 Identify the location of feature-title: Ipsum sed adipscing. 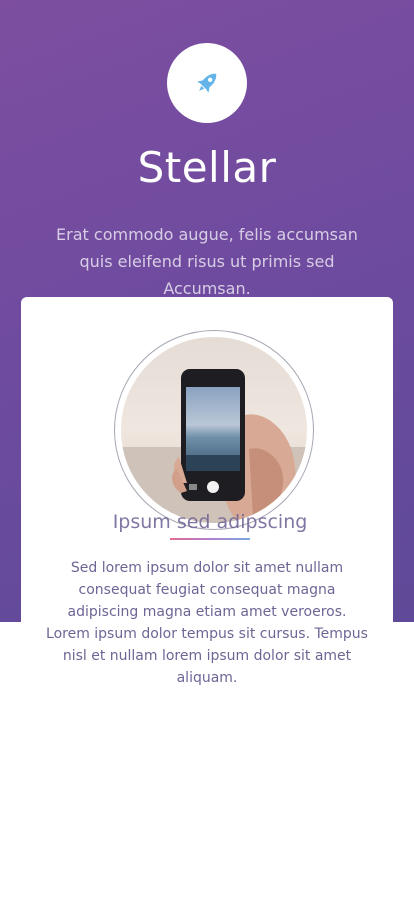
(210, 522).